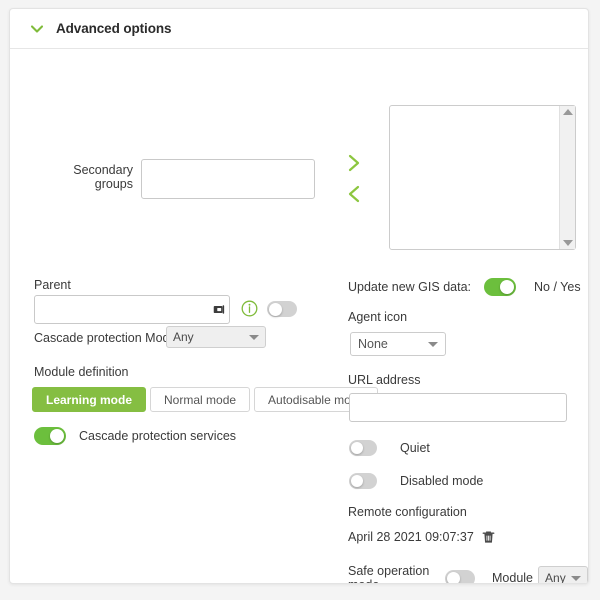 Image resolution: width=600 pixels, height=600 pixels. What do you see at coordinates (183, 337) in the screenshot?
I see `cascade-protection-module-value: Any` at bounding box center [183, 337].